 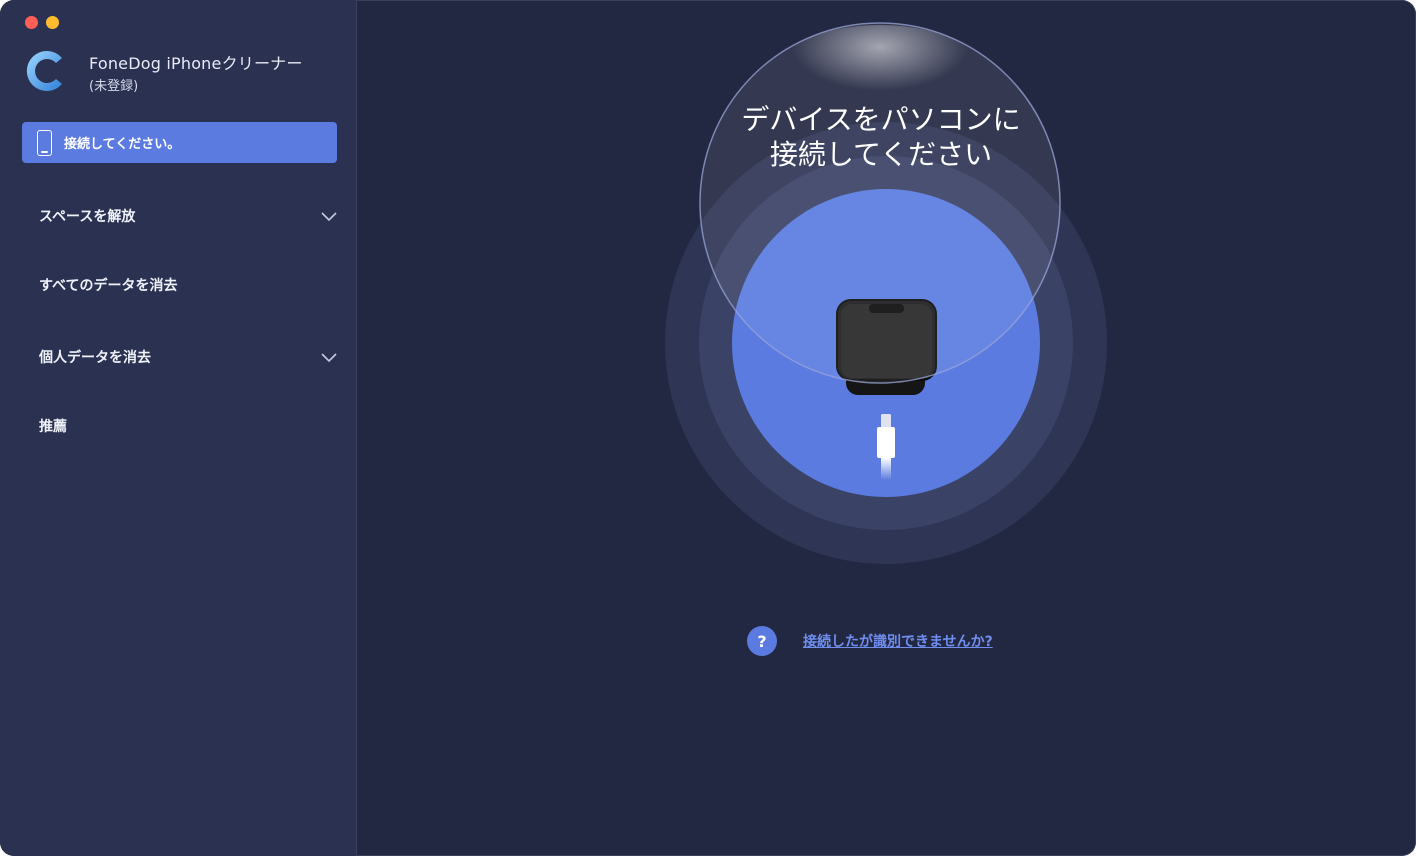 I want to click on speech-bubble, so click(x=880, y=203).